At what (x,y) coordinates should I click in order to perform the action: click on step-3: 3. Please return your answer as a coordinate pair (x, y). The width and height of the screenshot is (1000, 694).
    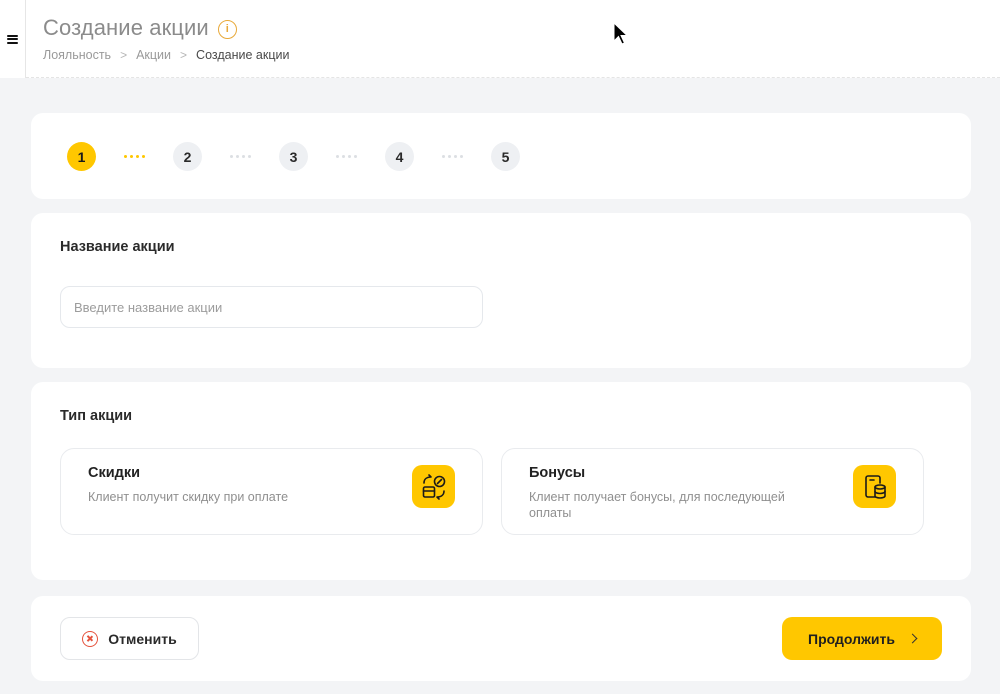
    Looking at the image, I should click on (293, 156).